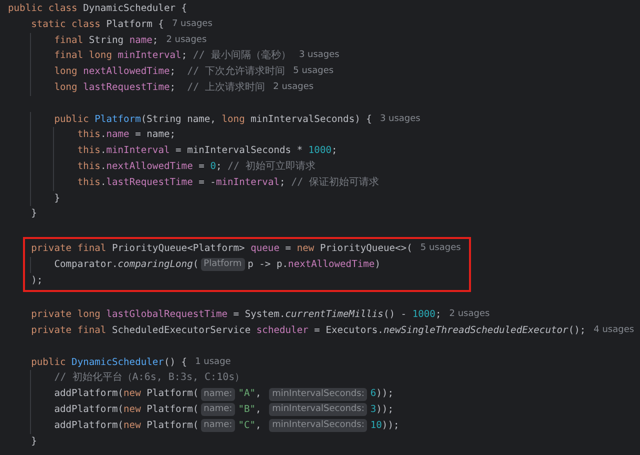 The image size is (640, 455). Describe the element at coordinates (259, 315) in the screenshot. I see `code-text: = System.` at that location.